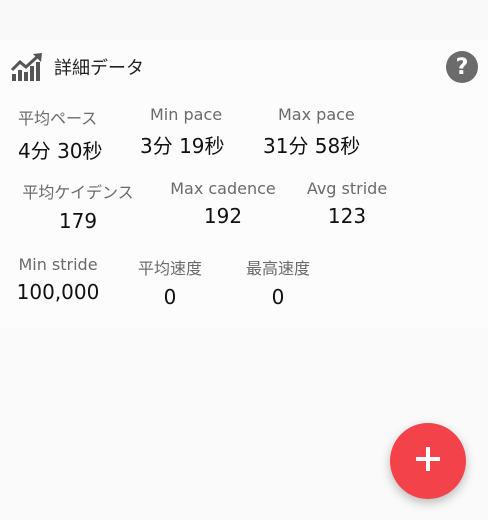 The width and height of the screenshot is (488, 520). Describe the element at coordinates (462, 67) in the screenshot. I see `help-icon: ?` at that location.